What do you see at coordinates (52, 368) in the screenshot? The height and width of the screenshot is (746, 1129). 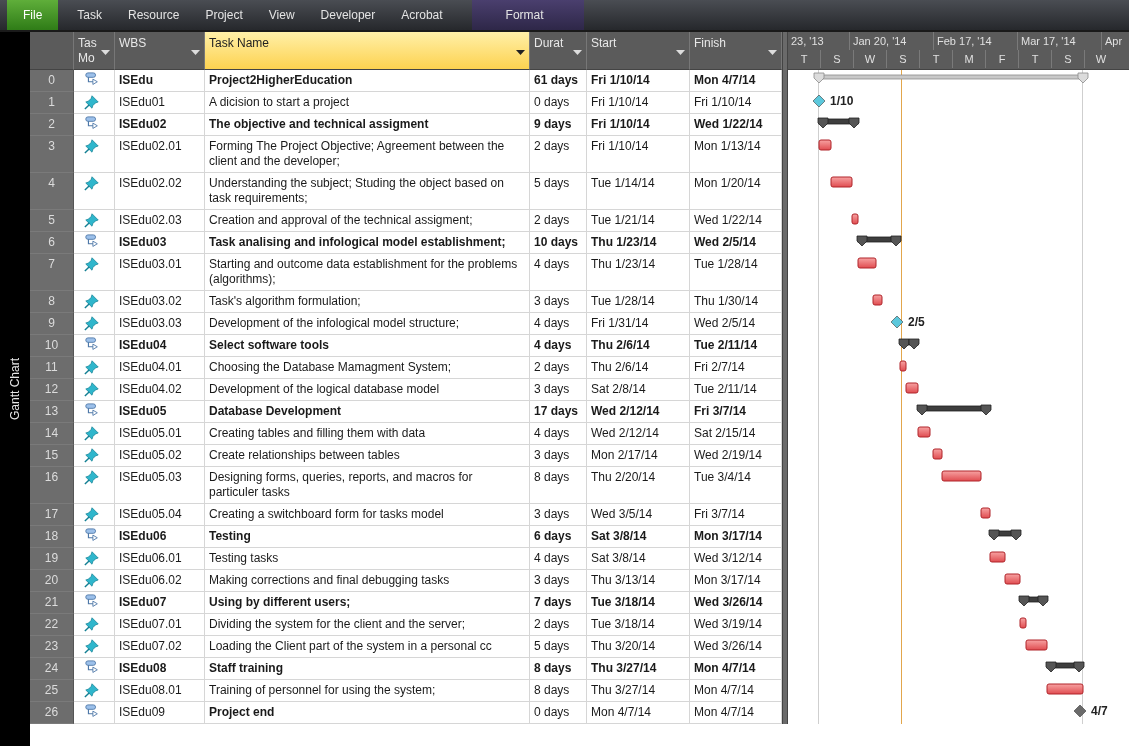 I see `row-number: 11` at bounding box center [52, 368].